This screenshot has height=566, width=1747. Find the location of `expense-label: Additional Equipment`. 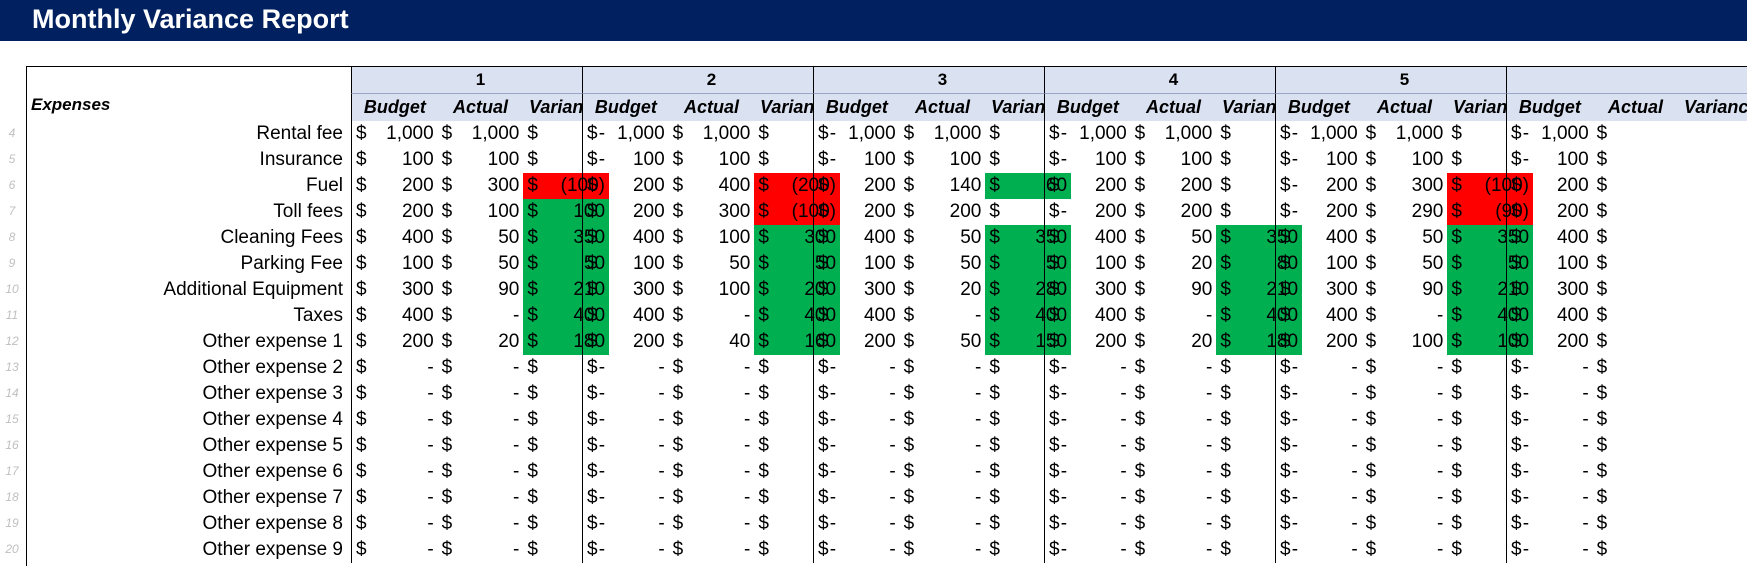

expense-label: Additional Equipment is located at coordinates (188, 290).